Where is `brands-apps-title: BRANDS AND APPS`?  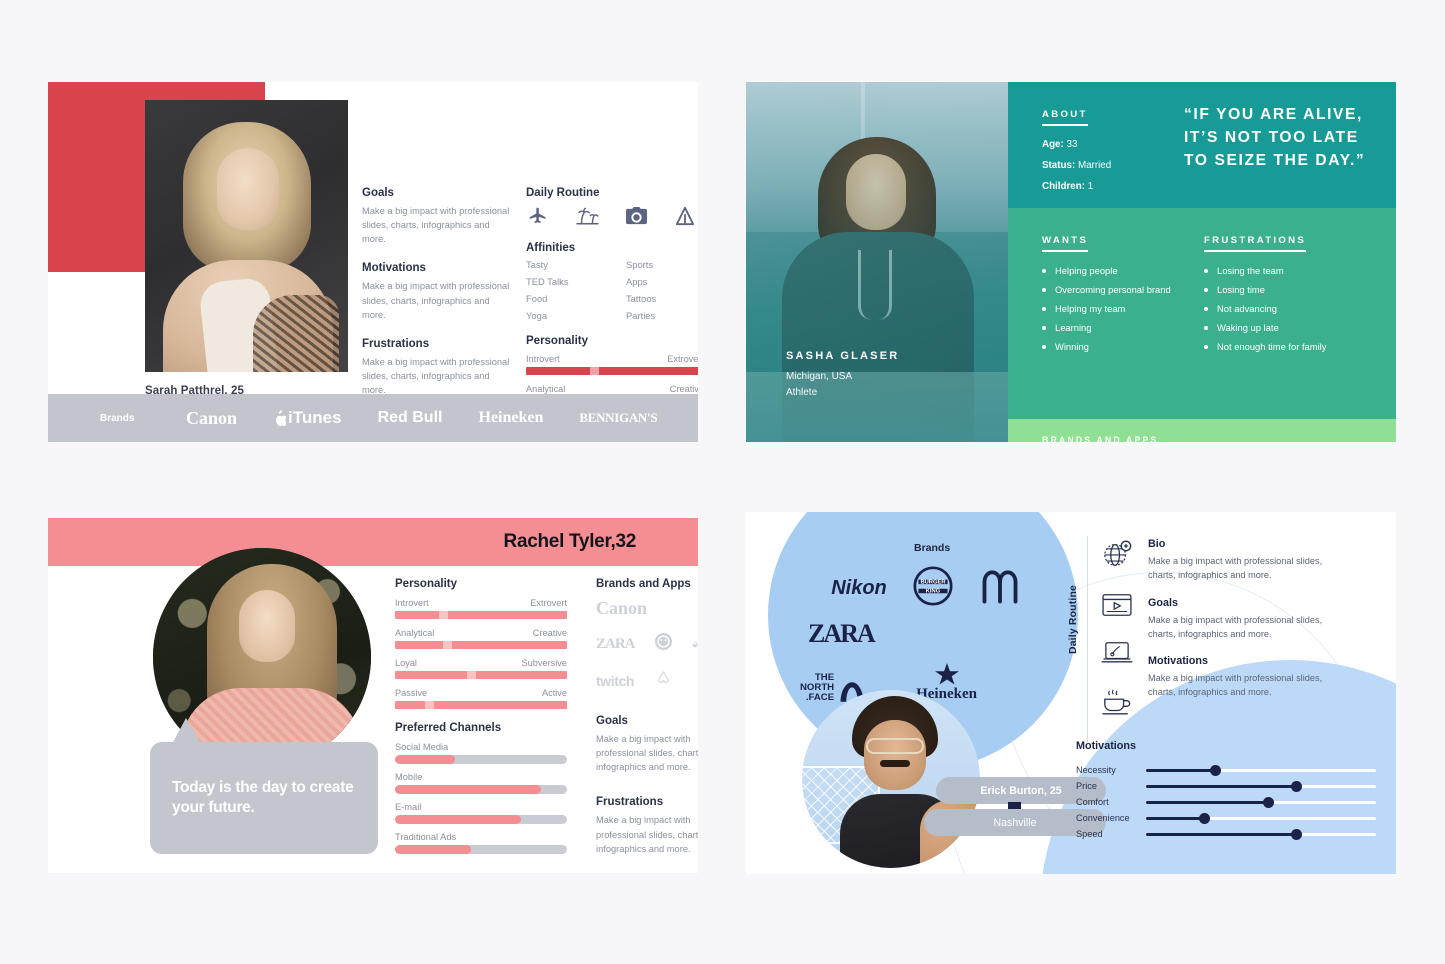
brands-apps-title: BRANDS AND APPS is located at coordinates (1100, 438).